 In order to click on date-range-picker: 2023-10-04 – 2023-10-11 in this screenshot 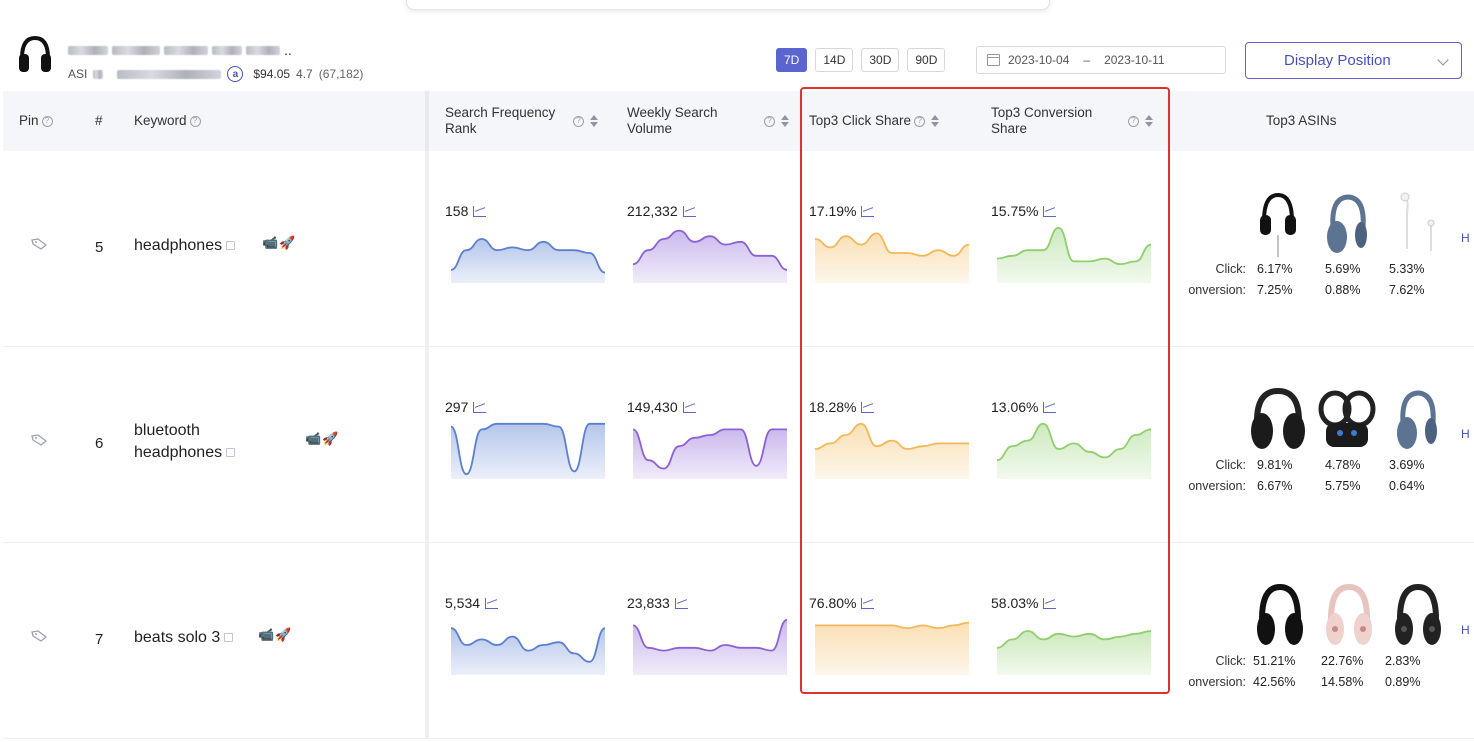, I will do `click(1101, 60)`.